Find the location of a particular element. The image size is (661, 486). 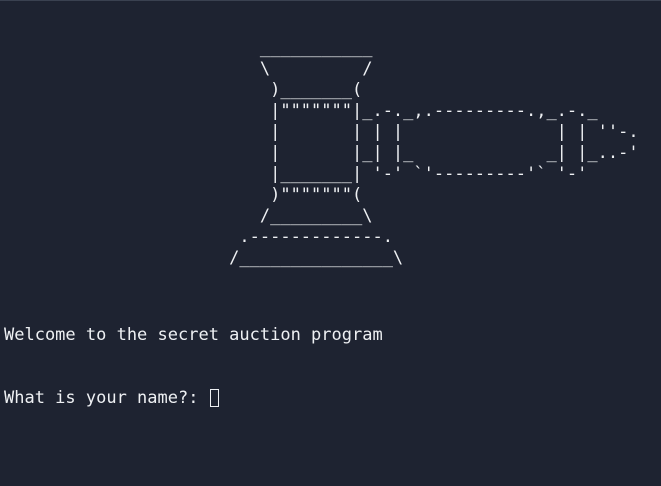

input-line: What is your name?: is located at coordinates (193, 398).